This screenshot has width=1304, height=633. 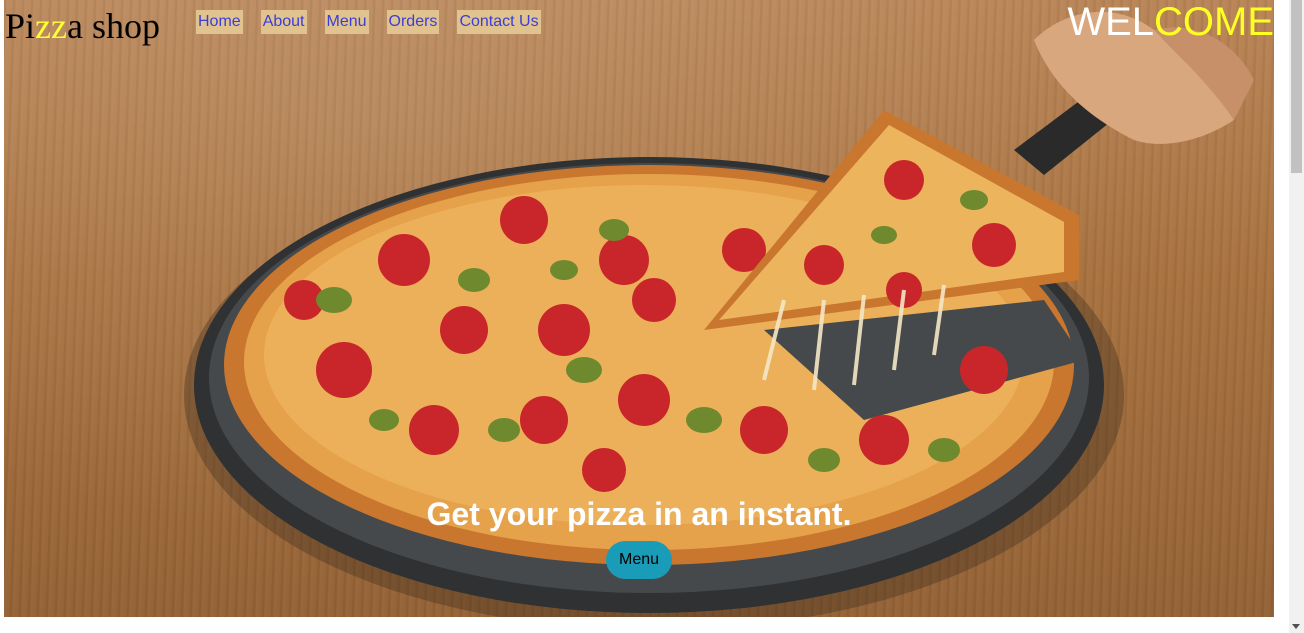 What do you see at coordinates (1296, 86) in the screenshot?
I see `scrollbar-thumb` at bounding box center [1296, 86].